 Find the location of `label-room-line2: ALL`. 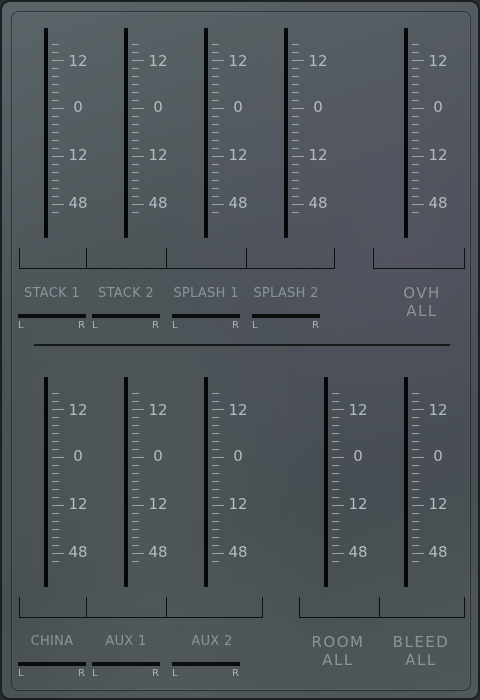

label-room-line2: ALL is located at coordinates (338, 660).